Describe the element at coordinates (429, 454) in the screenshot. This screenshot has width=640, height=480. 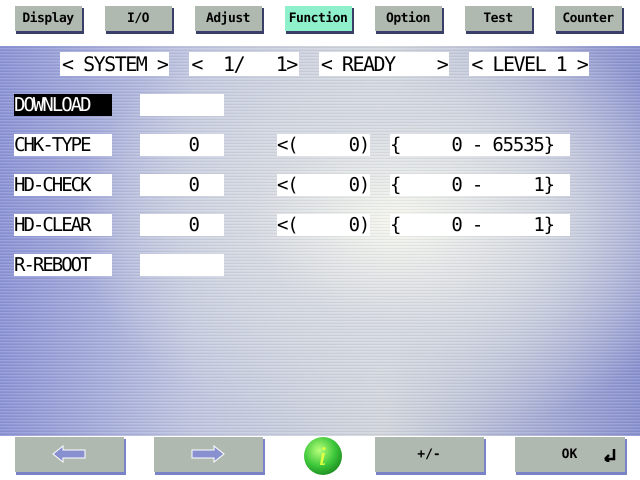
I see `sign-button: +/-` at that location.